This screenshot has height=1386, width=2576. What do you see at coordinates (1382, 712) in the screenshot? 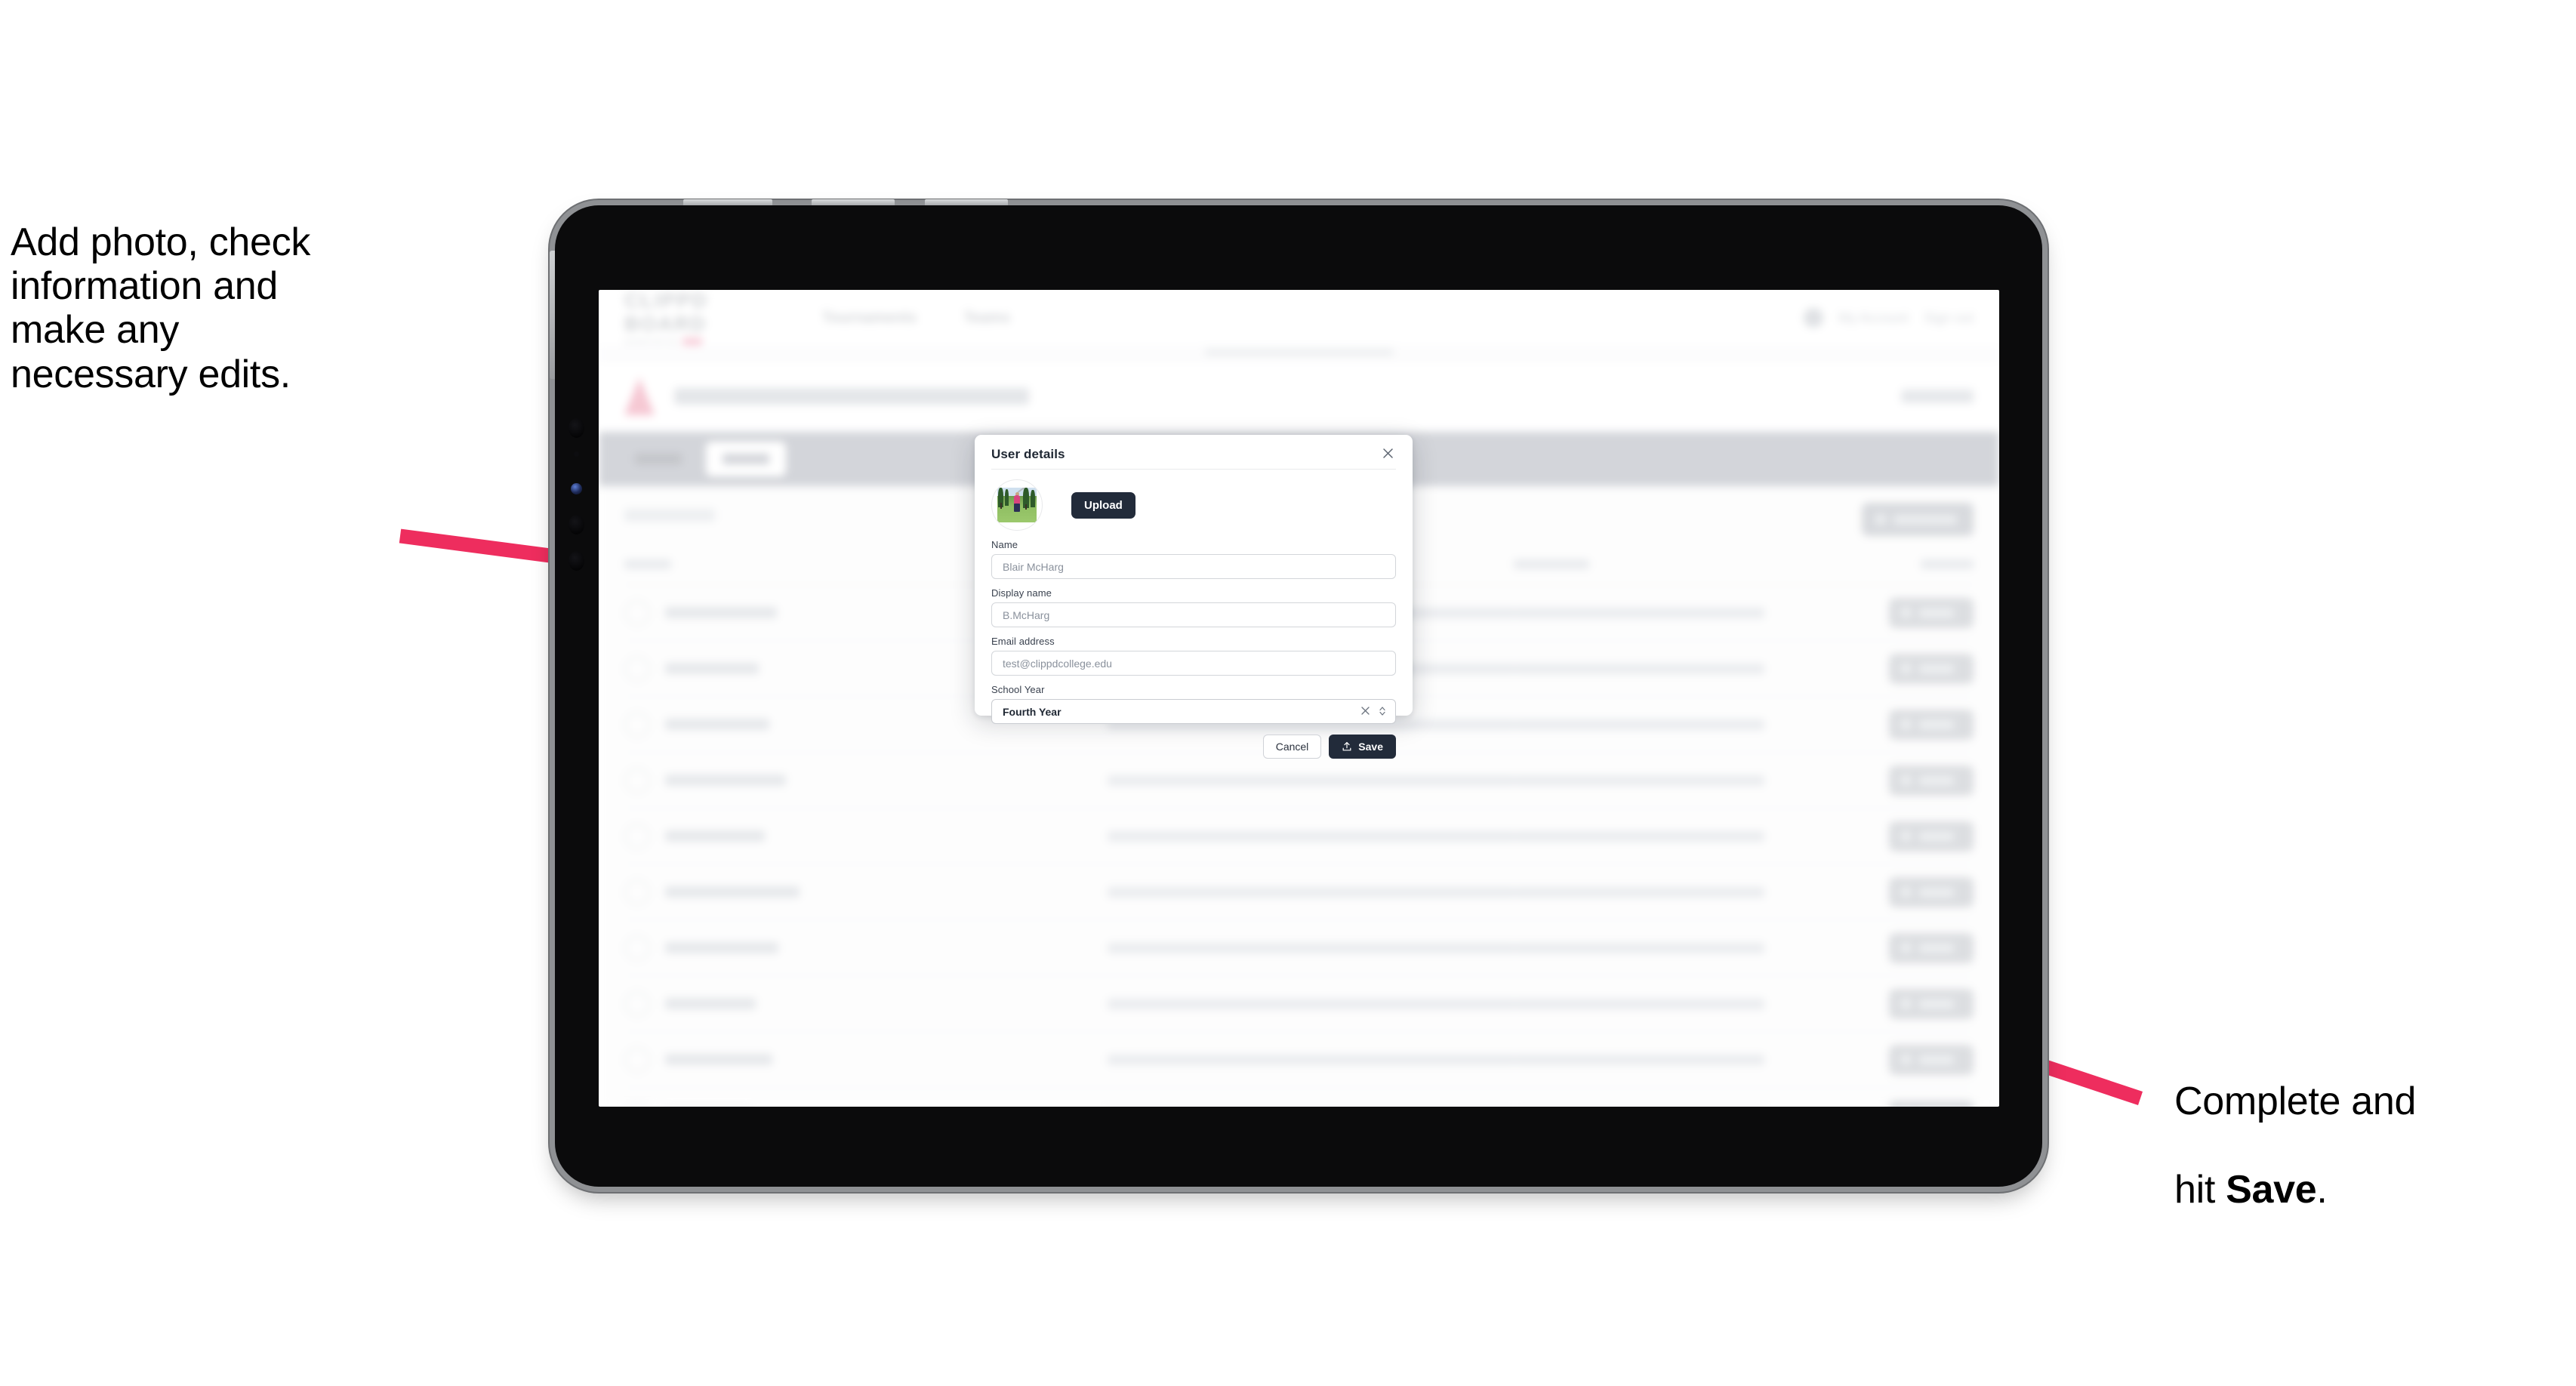
I see `chevron-updown-icon` at bounding box center [1382, 712].